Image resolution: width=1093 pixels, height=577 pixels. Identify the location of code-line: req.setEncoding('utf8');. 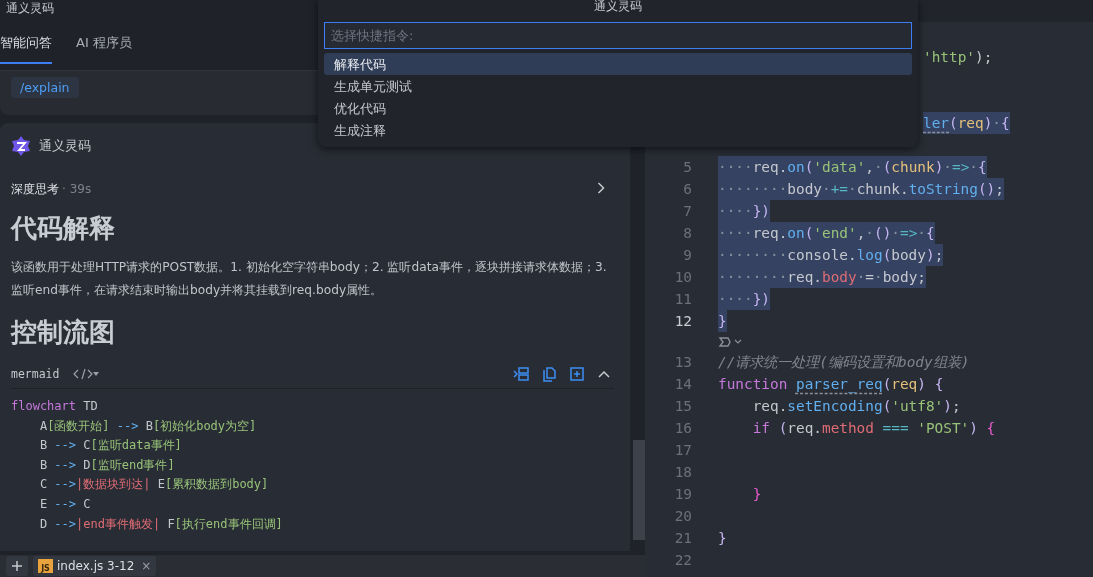
(856, 406).